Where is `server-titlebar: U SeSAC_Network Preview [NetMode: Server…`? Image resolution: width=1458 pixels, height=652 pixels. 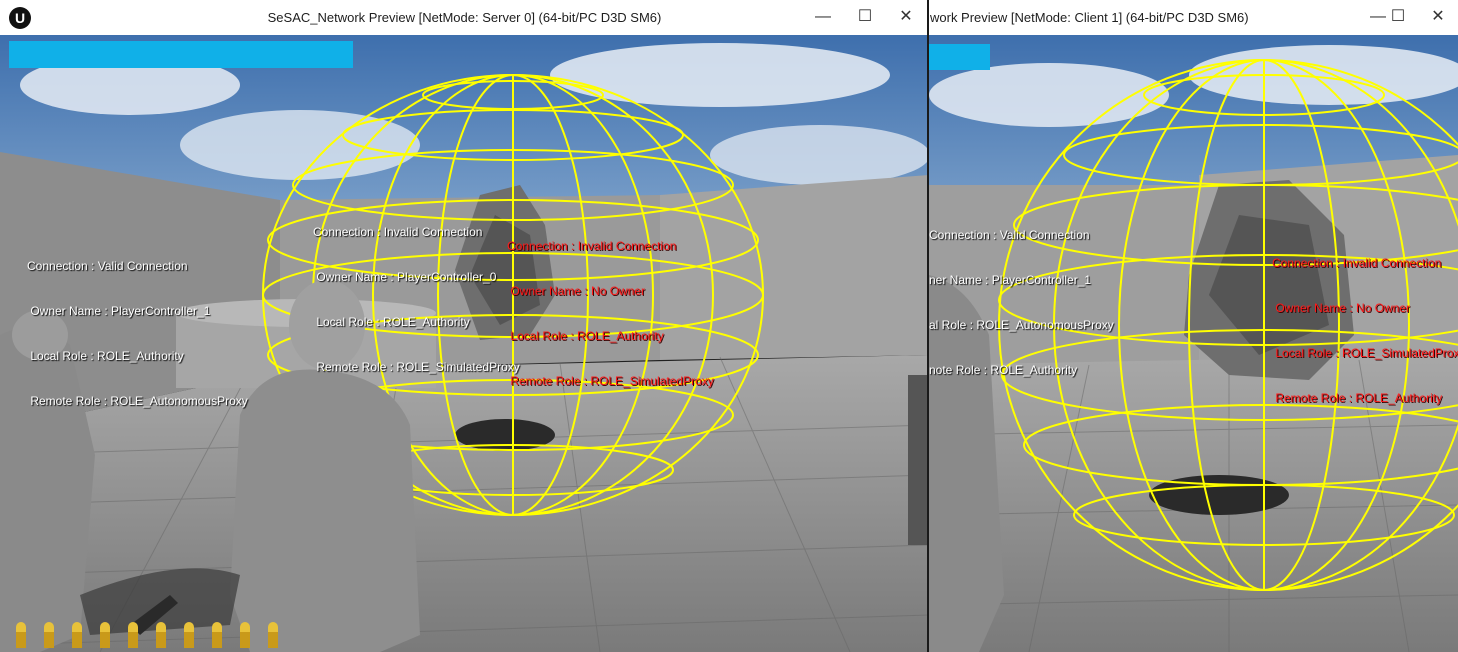
server-titlebar: U SeSAC_Network Preview [NetMode: Server… is located at coordinates (464, 17).